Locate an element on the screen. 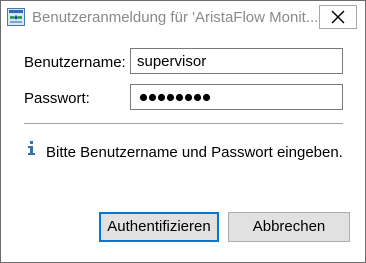 Image resolution: width=366 pixels, height=263 pixels. info-icon is located at coordinates (32, 148).